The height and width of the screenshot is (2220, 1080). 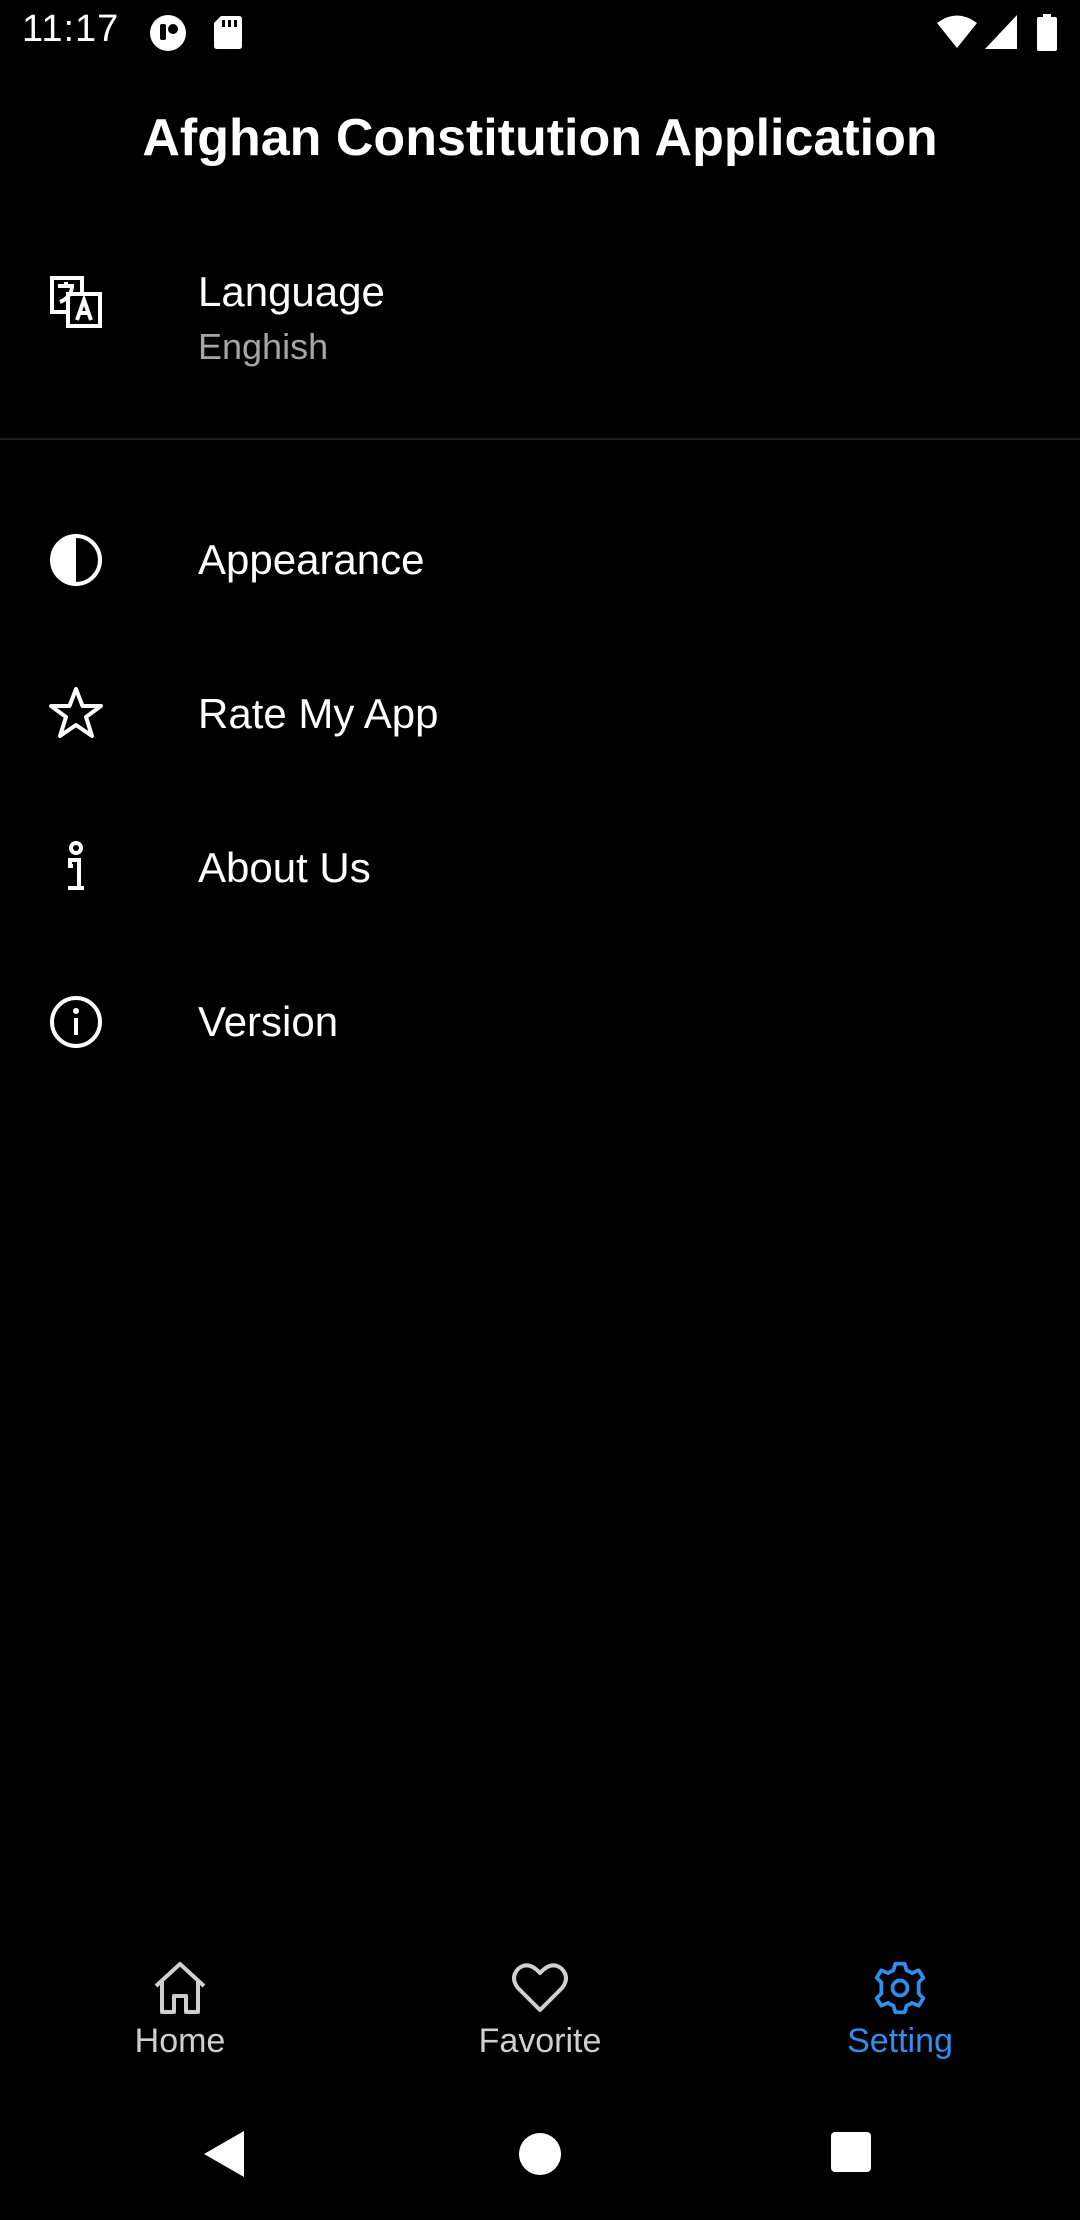 I want to click on language-label: Language, so click(x=291, y=291).